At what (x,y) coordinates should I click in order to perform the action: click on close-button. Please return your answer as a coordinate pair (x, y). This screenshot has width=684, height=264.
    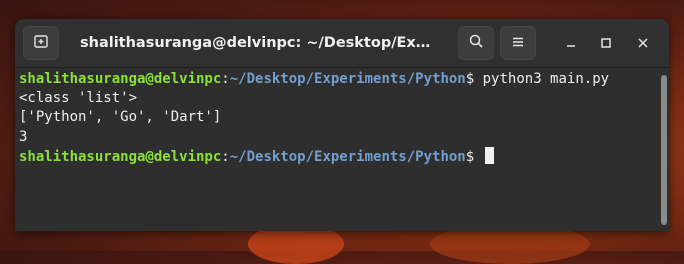
    Looking at the image, I should click on (643, 43).